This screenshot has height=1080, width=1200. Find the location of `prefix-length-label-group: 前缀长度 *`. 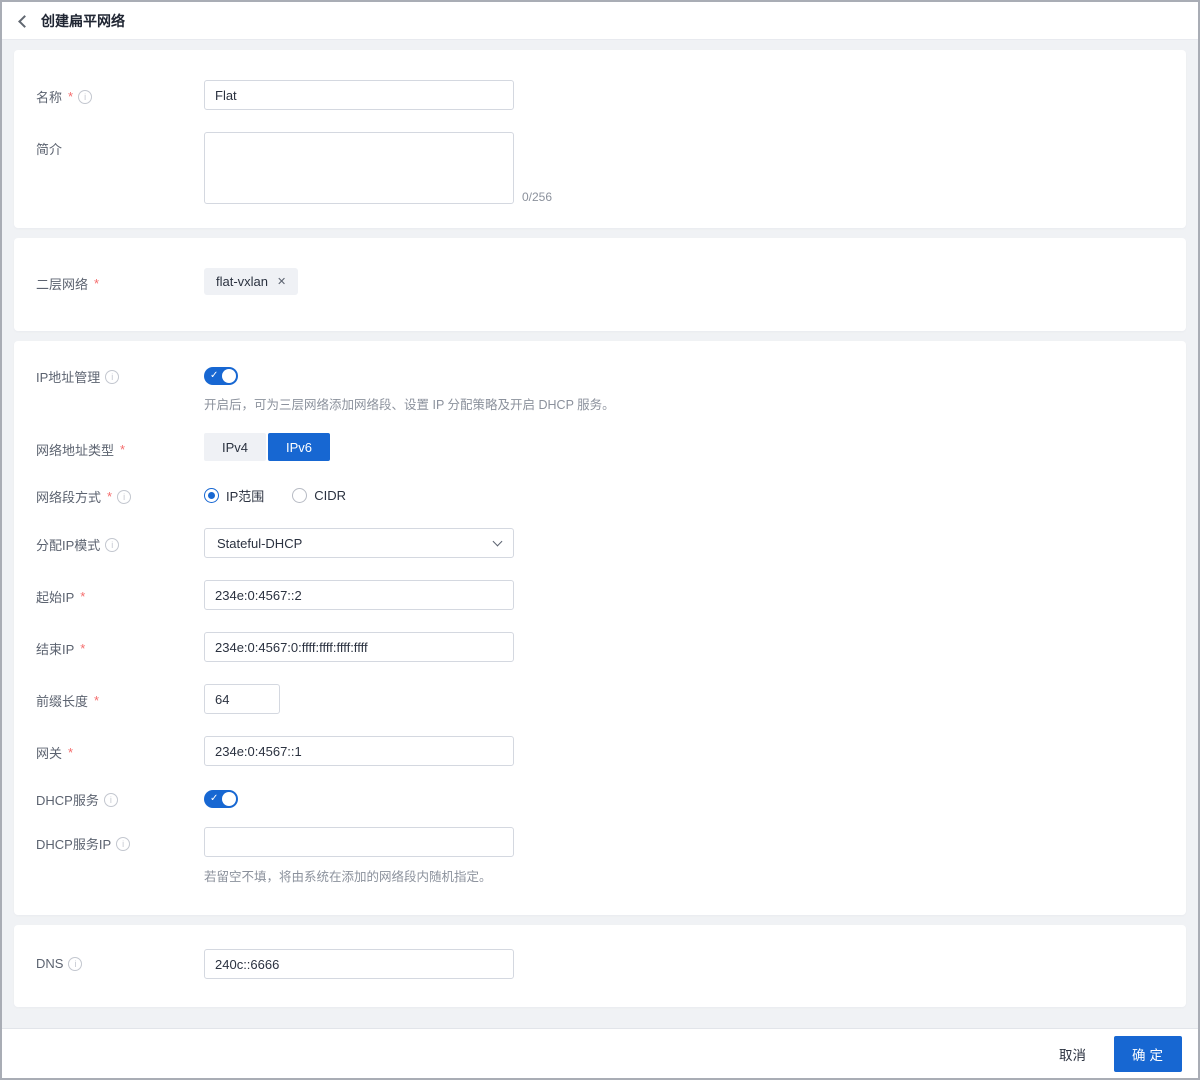

prefix-length-label-group: 前缀长度 * is located at coordinates (120, 697).